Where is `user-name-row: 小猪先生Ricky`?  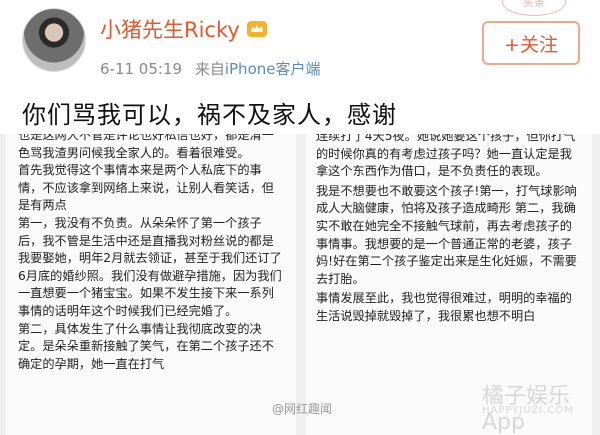
user-name-row: 小猪先生Ricky is located at coordinates (184, 29).